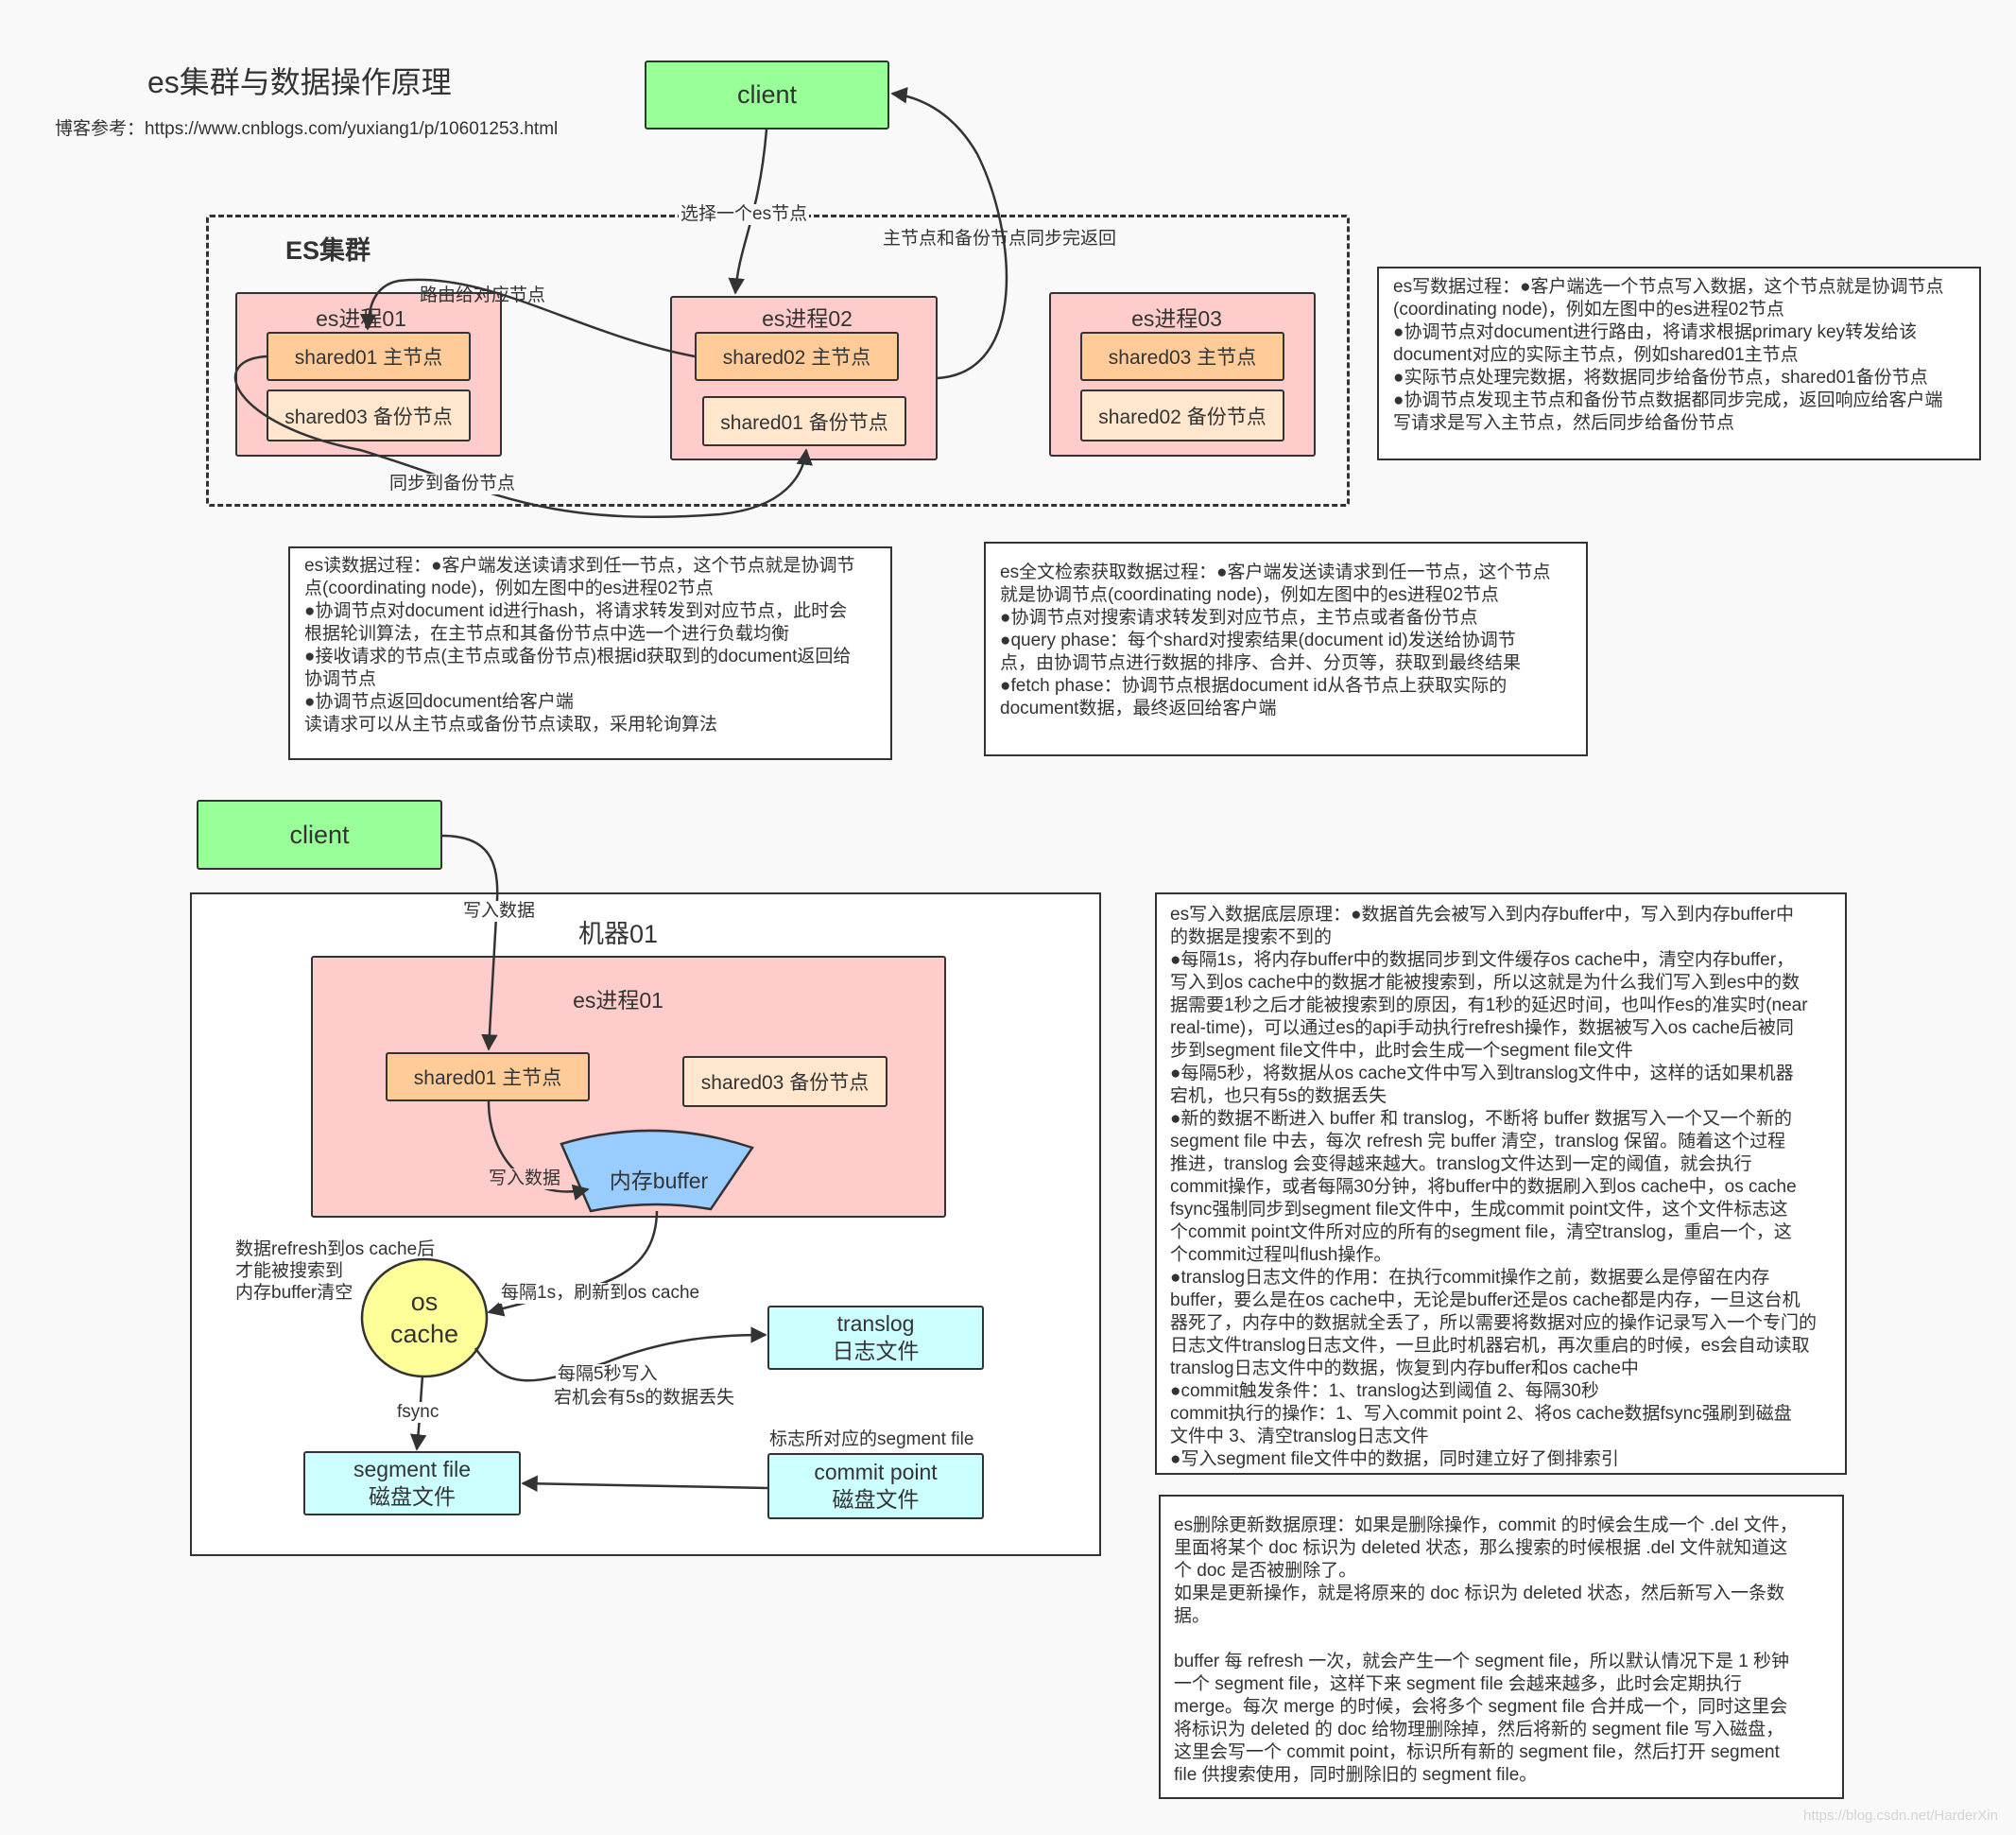 This screenshot has height=1835, width=2016. What do you see at coordinates (807, 318) in the screenshot?
I see `process-label: es进程02` at bounding box center [807, 318].